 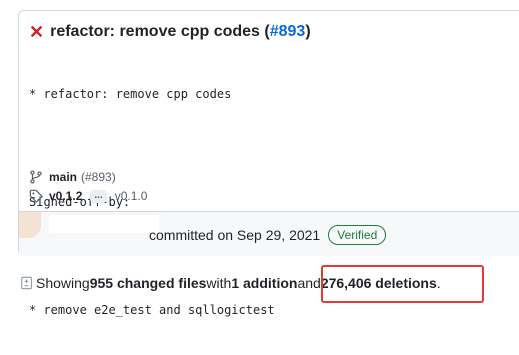 I want to click on pr-link: #893, so click(x=288, y=32).